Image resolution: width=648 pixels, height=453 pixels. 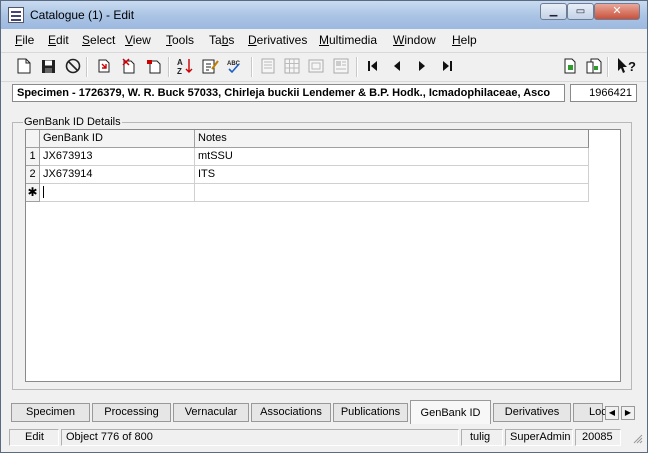 I want to click on menu-view-rest: iew, so click(x=141, y=40).